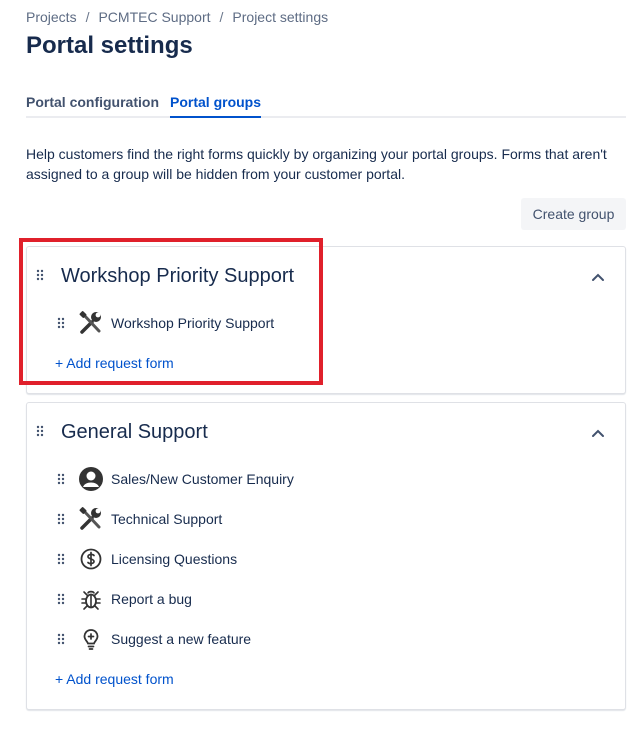 The image size is (637, 739). What do you see at coordinates (317, 479) in the screenshot?
I see `request-form-item: Sales/New Customer Enquiry` at bounding box center [317, 479].